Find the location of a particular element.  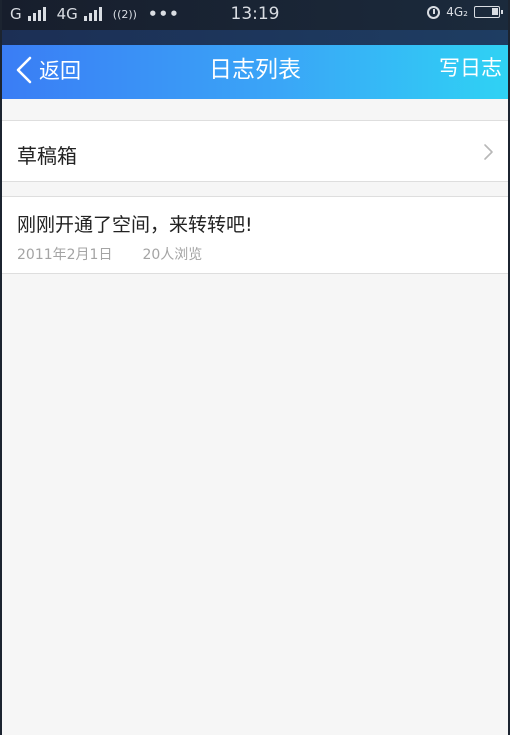

diary-meta: 2011年2月1日 20人浏览 is located at coordinates (109, 254).